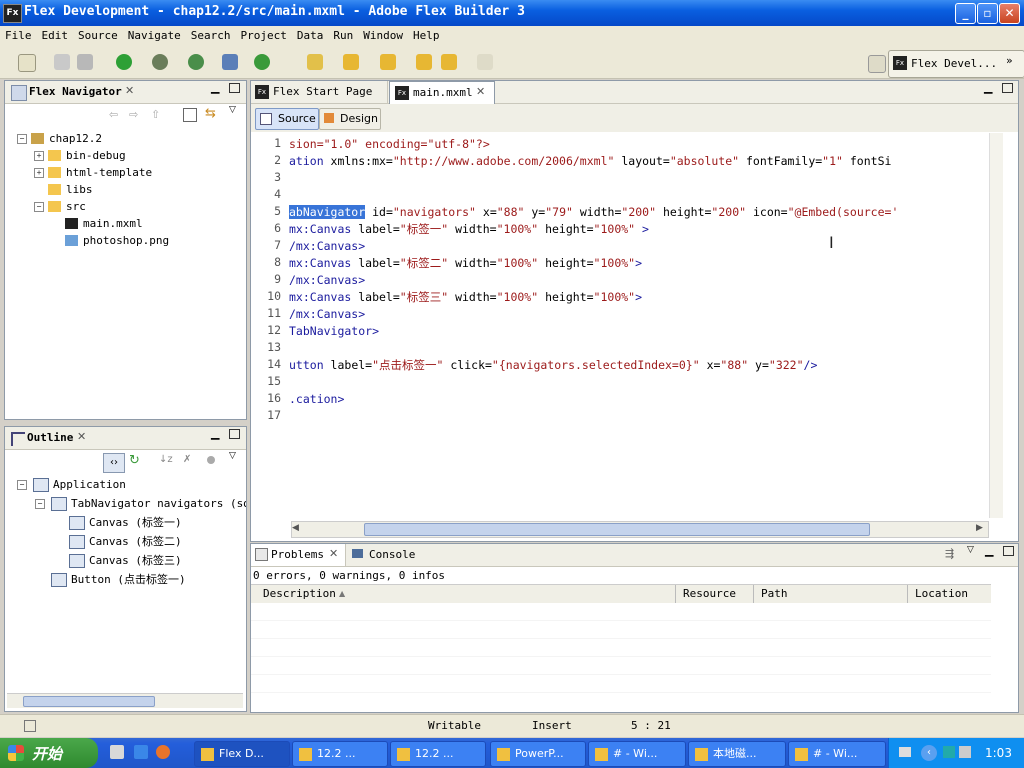  I want to click on back-icon: ⇦, so click(113, 114).